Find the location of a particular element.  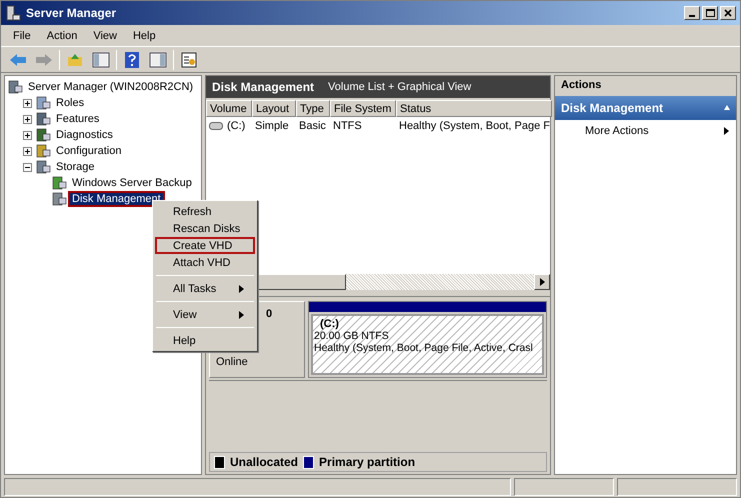

tree-item: Storage is located at coordinates (75, 167).